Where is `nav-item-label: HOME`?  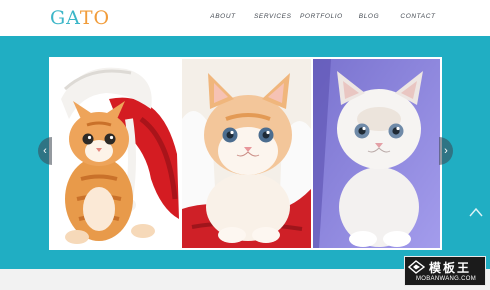
nav-item-label: HOME is located at coordinates (176, 16).